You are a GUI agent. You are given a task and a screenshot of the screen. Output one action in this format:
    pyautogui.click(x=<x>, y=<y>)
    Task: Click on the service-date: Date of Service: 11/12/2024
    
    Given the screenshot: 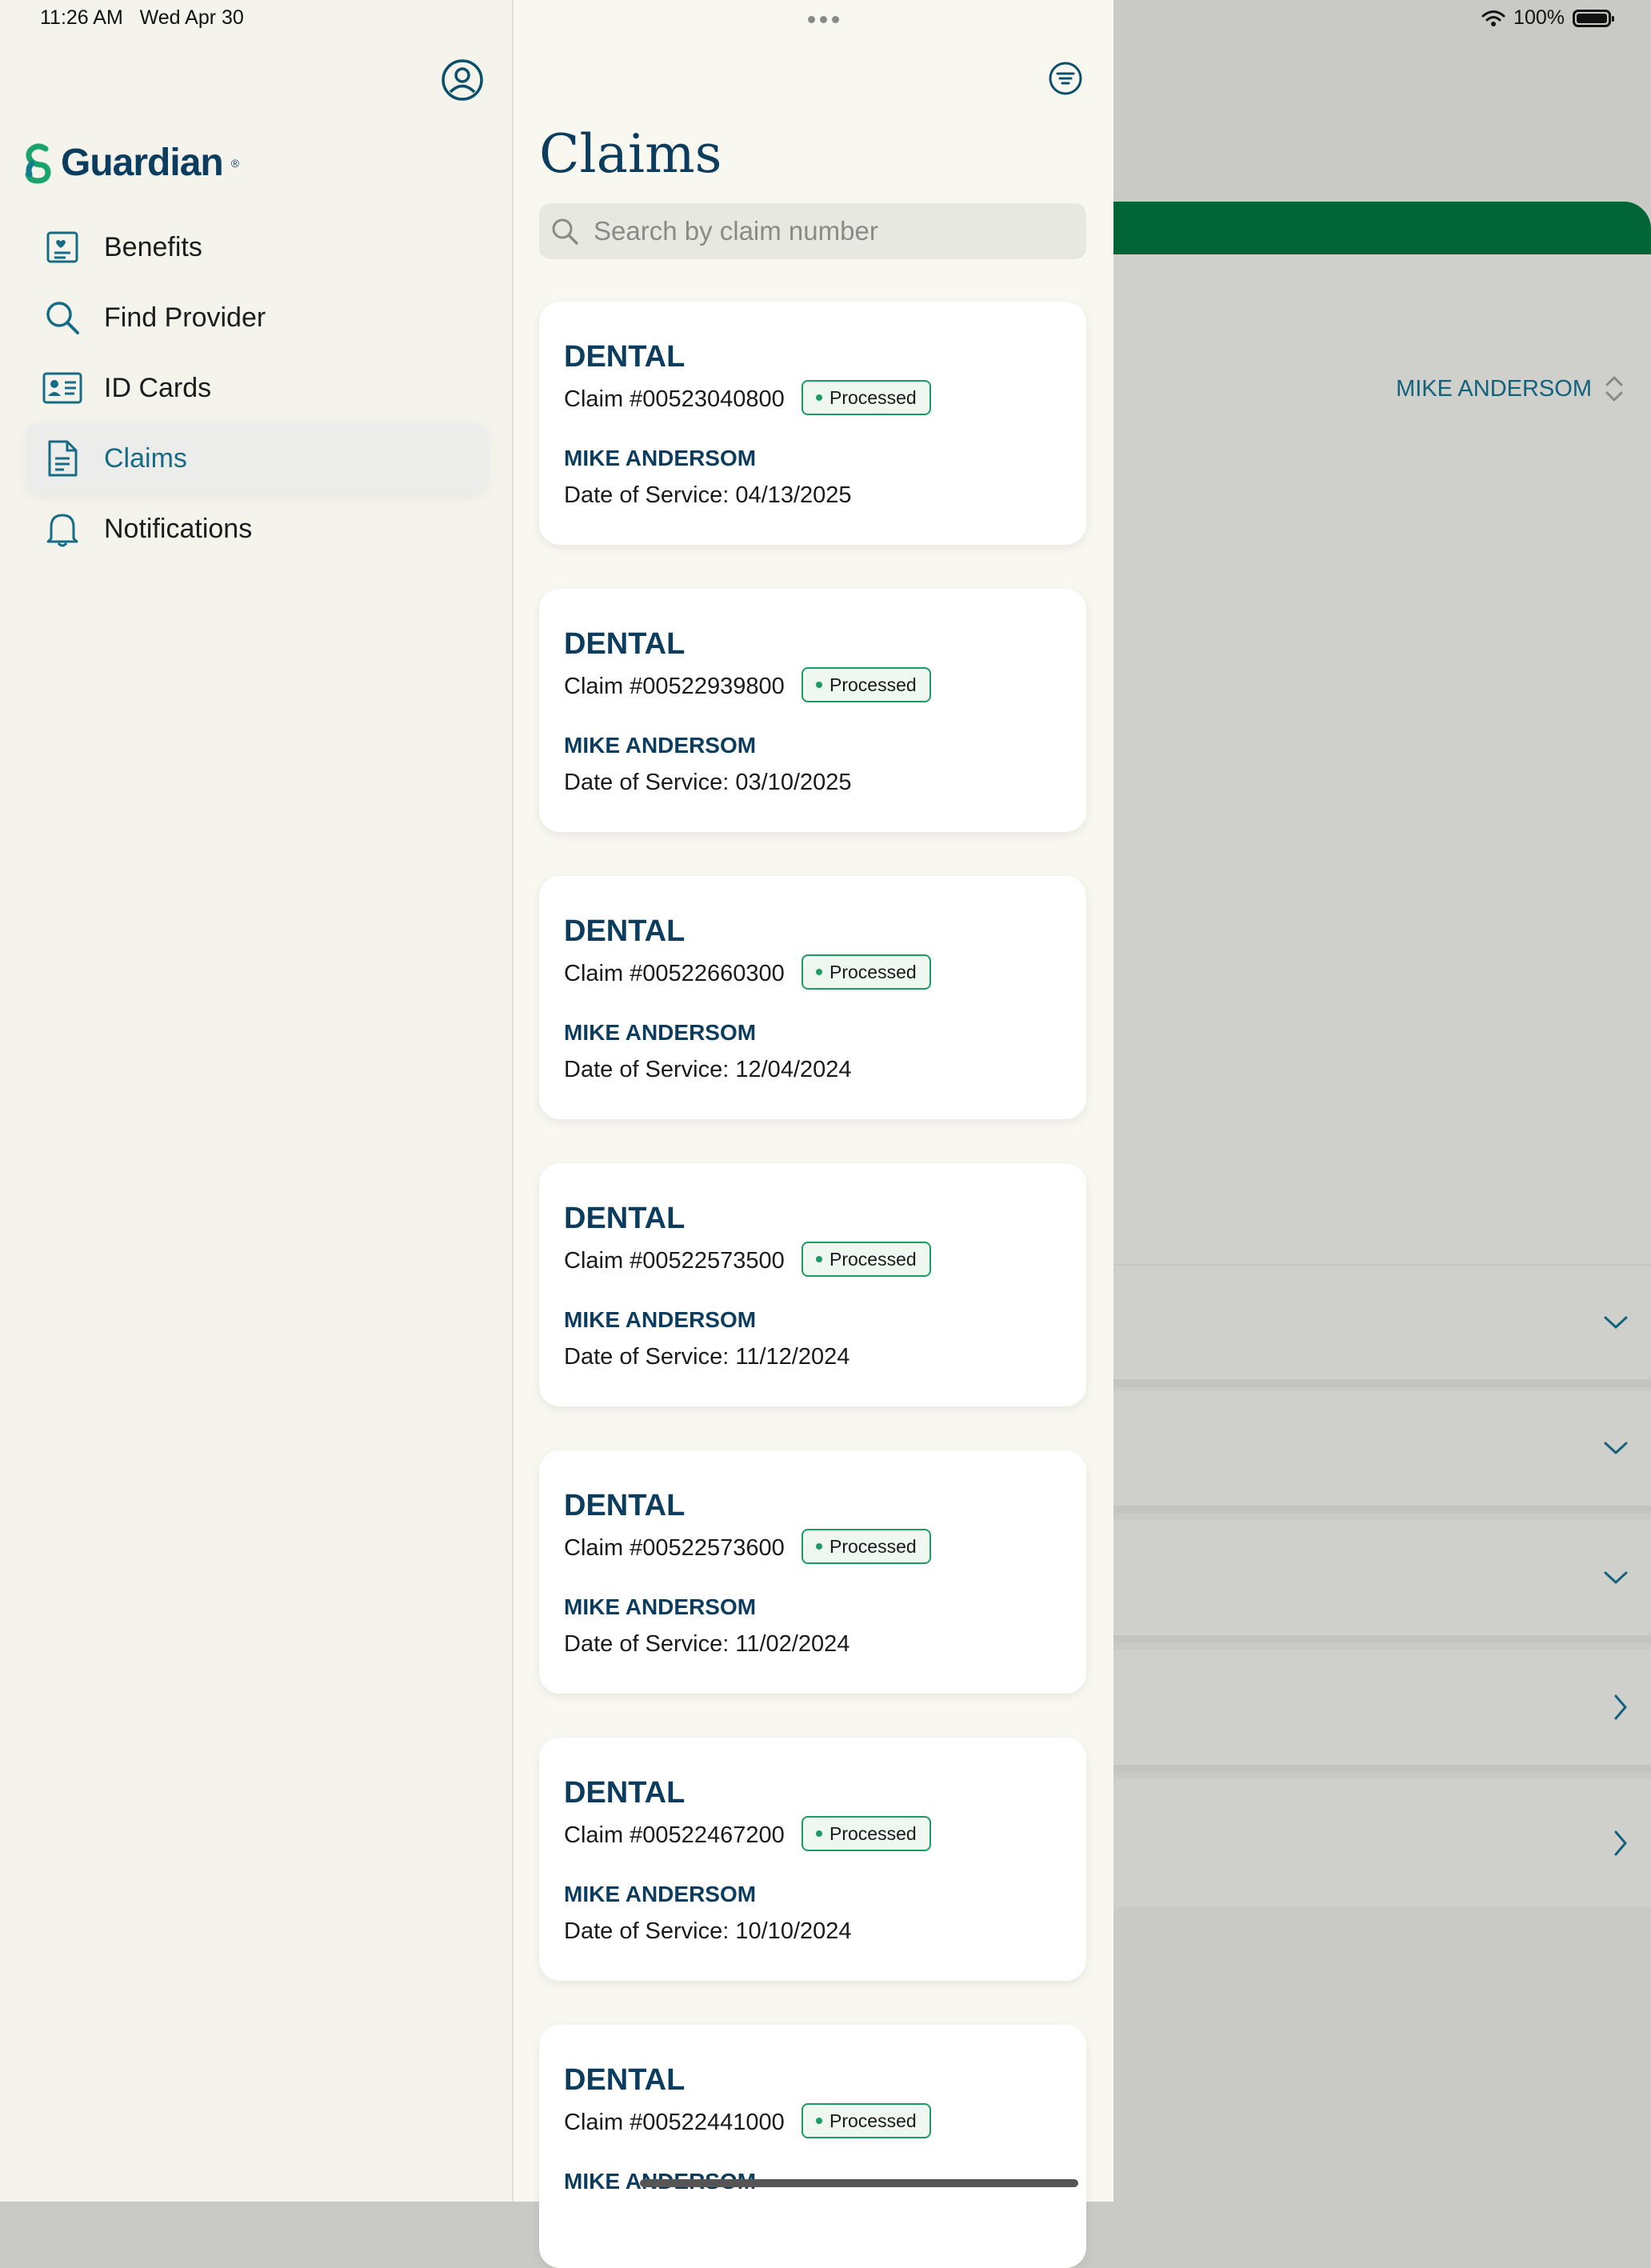 What is the action you would take?
    pyautogui.click(x=707, y=1357)
    